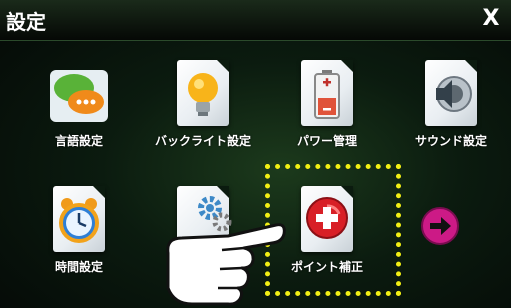 Image resolution: width=511 pixels, height=308 pixels. I want to click on tile-backlight-settings: バックライト設定, so click(203, 105).